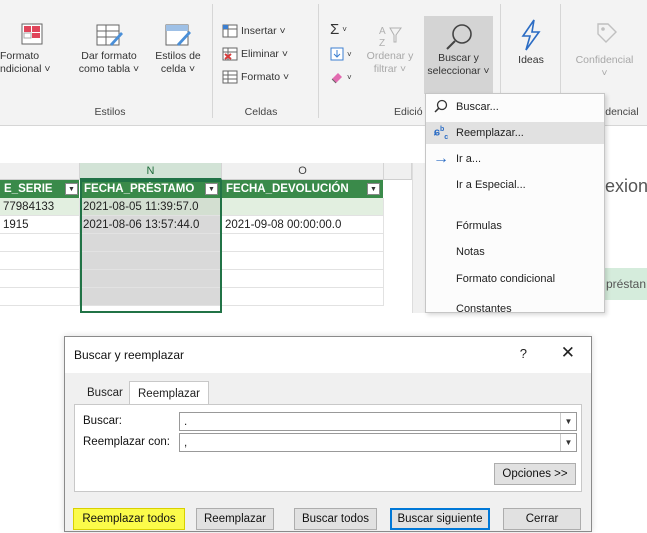 The image size is (647, 533). Describe the element at coordinates (484, 308) in the screenshot. I see `menu-item-label: Constantes` at that location.